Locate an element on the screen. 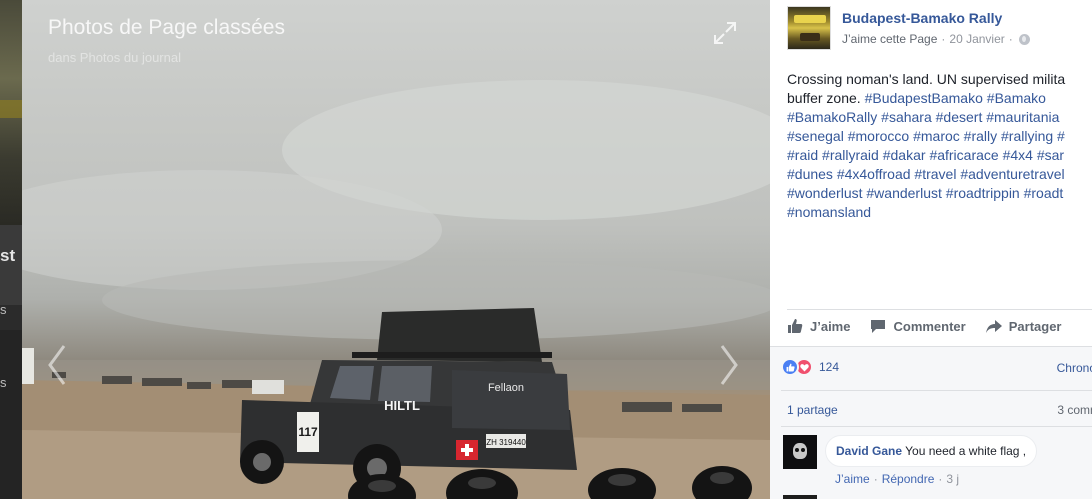 The width and height of the screenshot is (1092, 499). comment-reply-link: Répondre is located at coordinates (908, 479).